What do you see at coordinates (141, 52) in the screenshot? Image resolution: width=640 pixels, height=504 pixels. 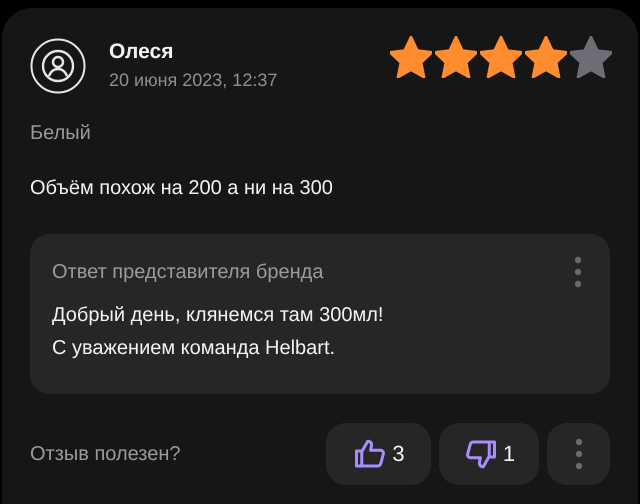 I see `author-name: Олеся` at bounding box center [141, 52].